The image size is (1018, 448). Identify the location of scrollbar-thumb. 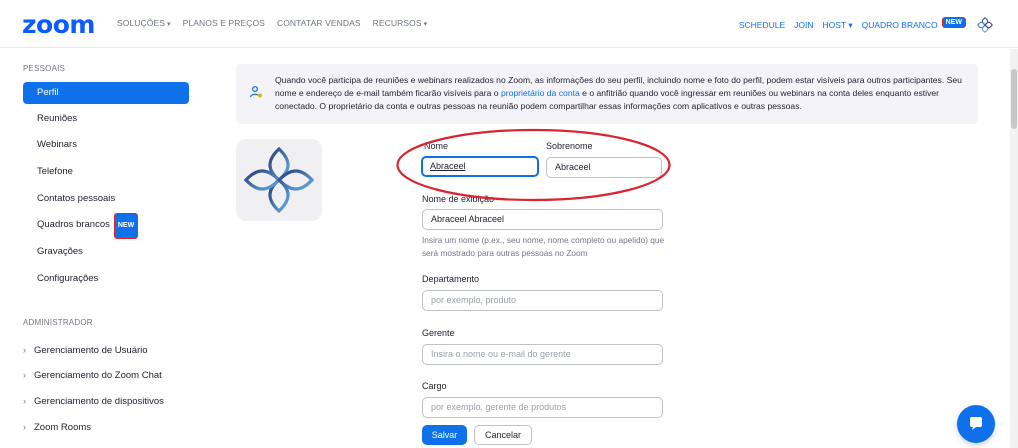
(1014, 99).